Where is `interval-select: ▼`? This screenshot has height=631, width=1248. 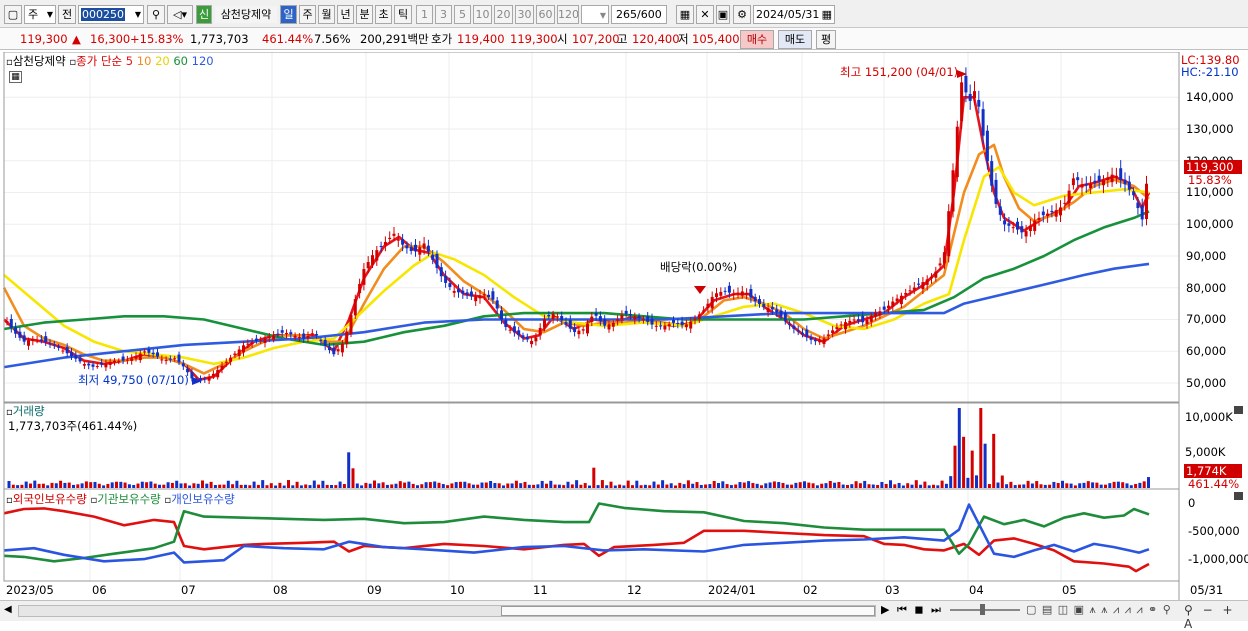 interval-select: ▼ is located at coordinates (595, 14).